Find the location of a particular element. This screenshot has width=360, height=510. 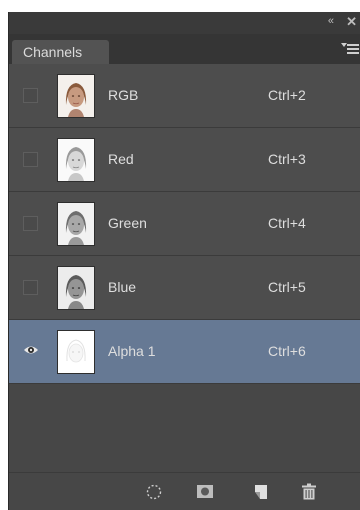

tab-channels: Channels is located at coordinates (60, 52).